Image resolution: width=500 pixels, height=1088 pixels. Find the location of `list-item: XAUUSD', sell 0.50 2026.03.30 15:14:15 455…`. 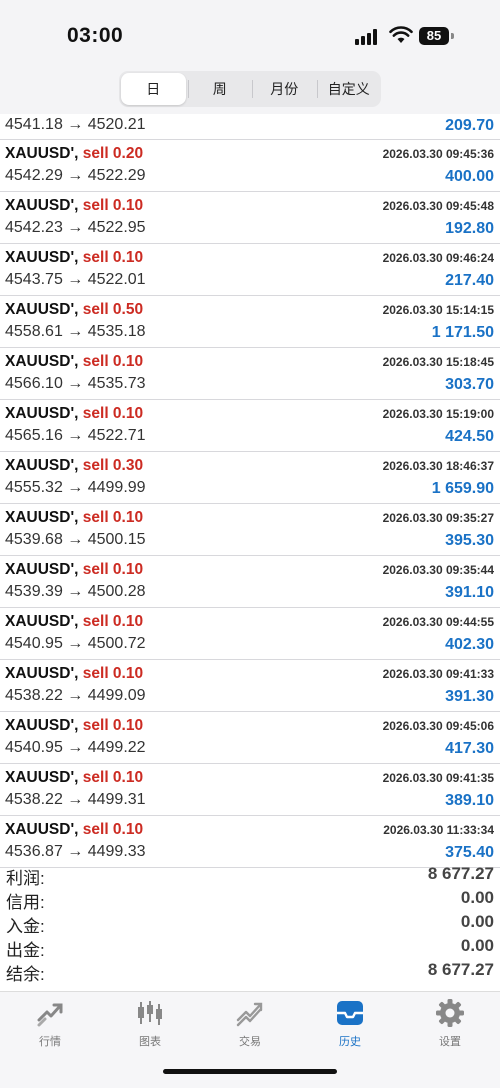

list-item: XAUUSD', sell 0.50 2026.03.30 15:14:15 455… is located at coordinates (250, 322).